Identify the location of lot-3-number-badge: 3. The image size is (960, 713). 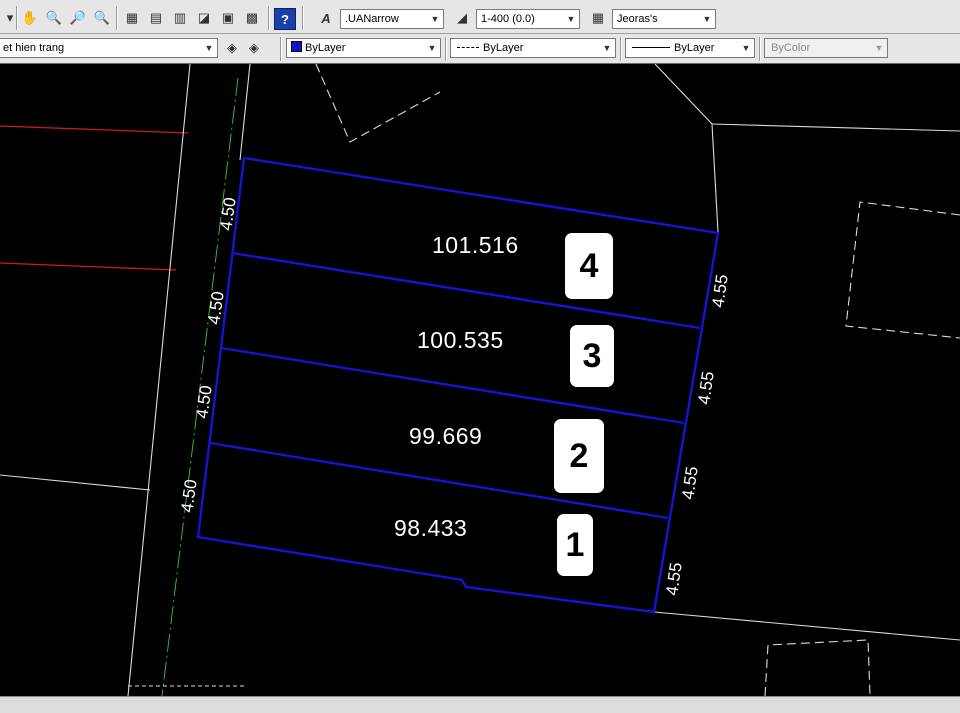
(592, 356).